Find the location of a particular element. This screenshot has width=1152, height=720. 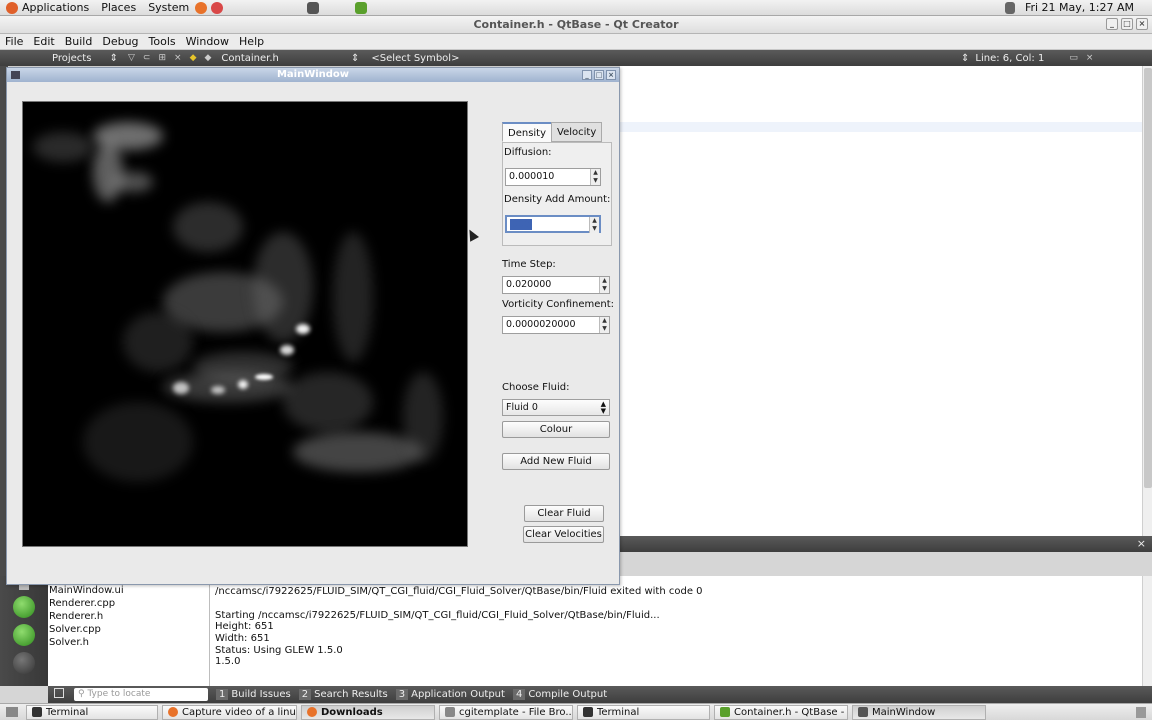

help-launcher-icon is located at coordinates (217, 7).